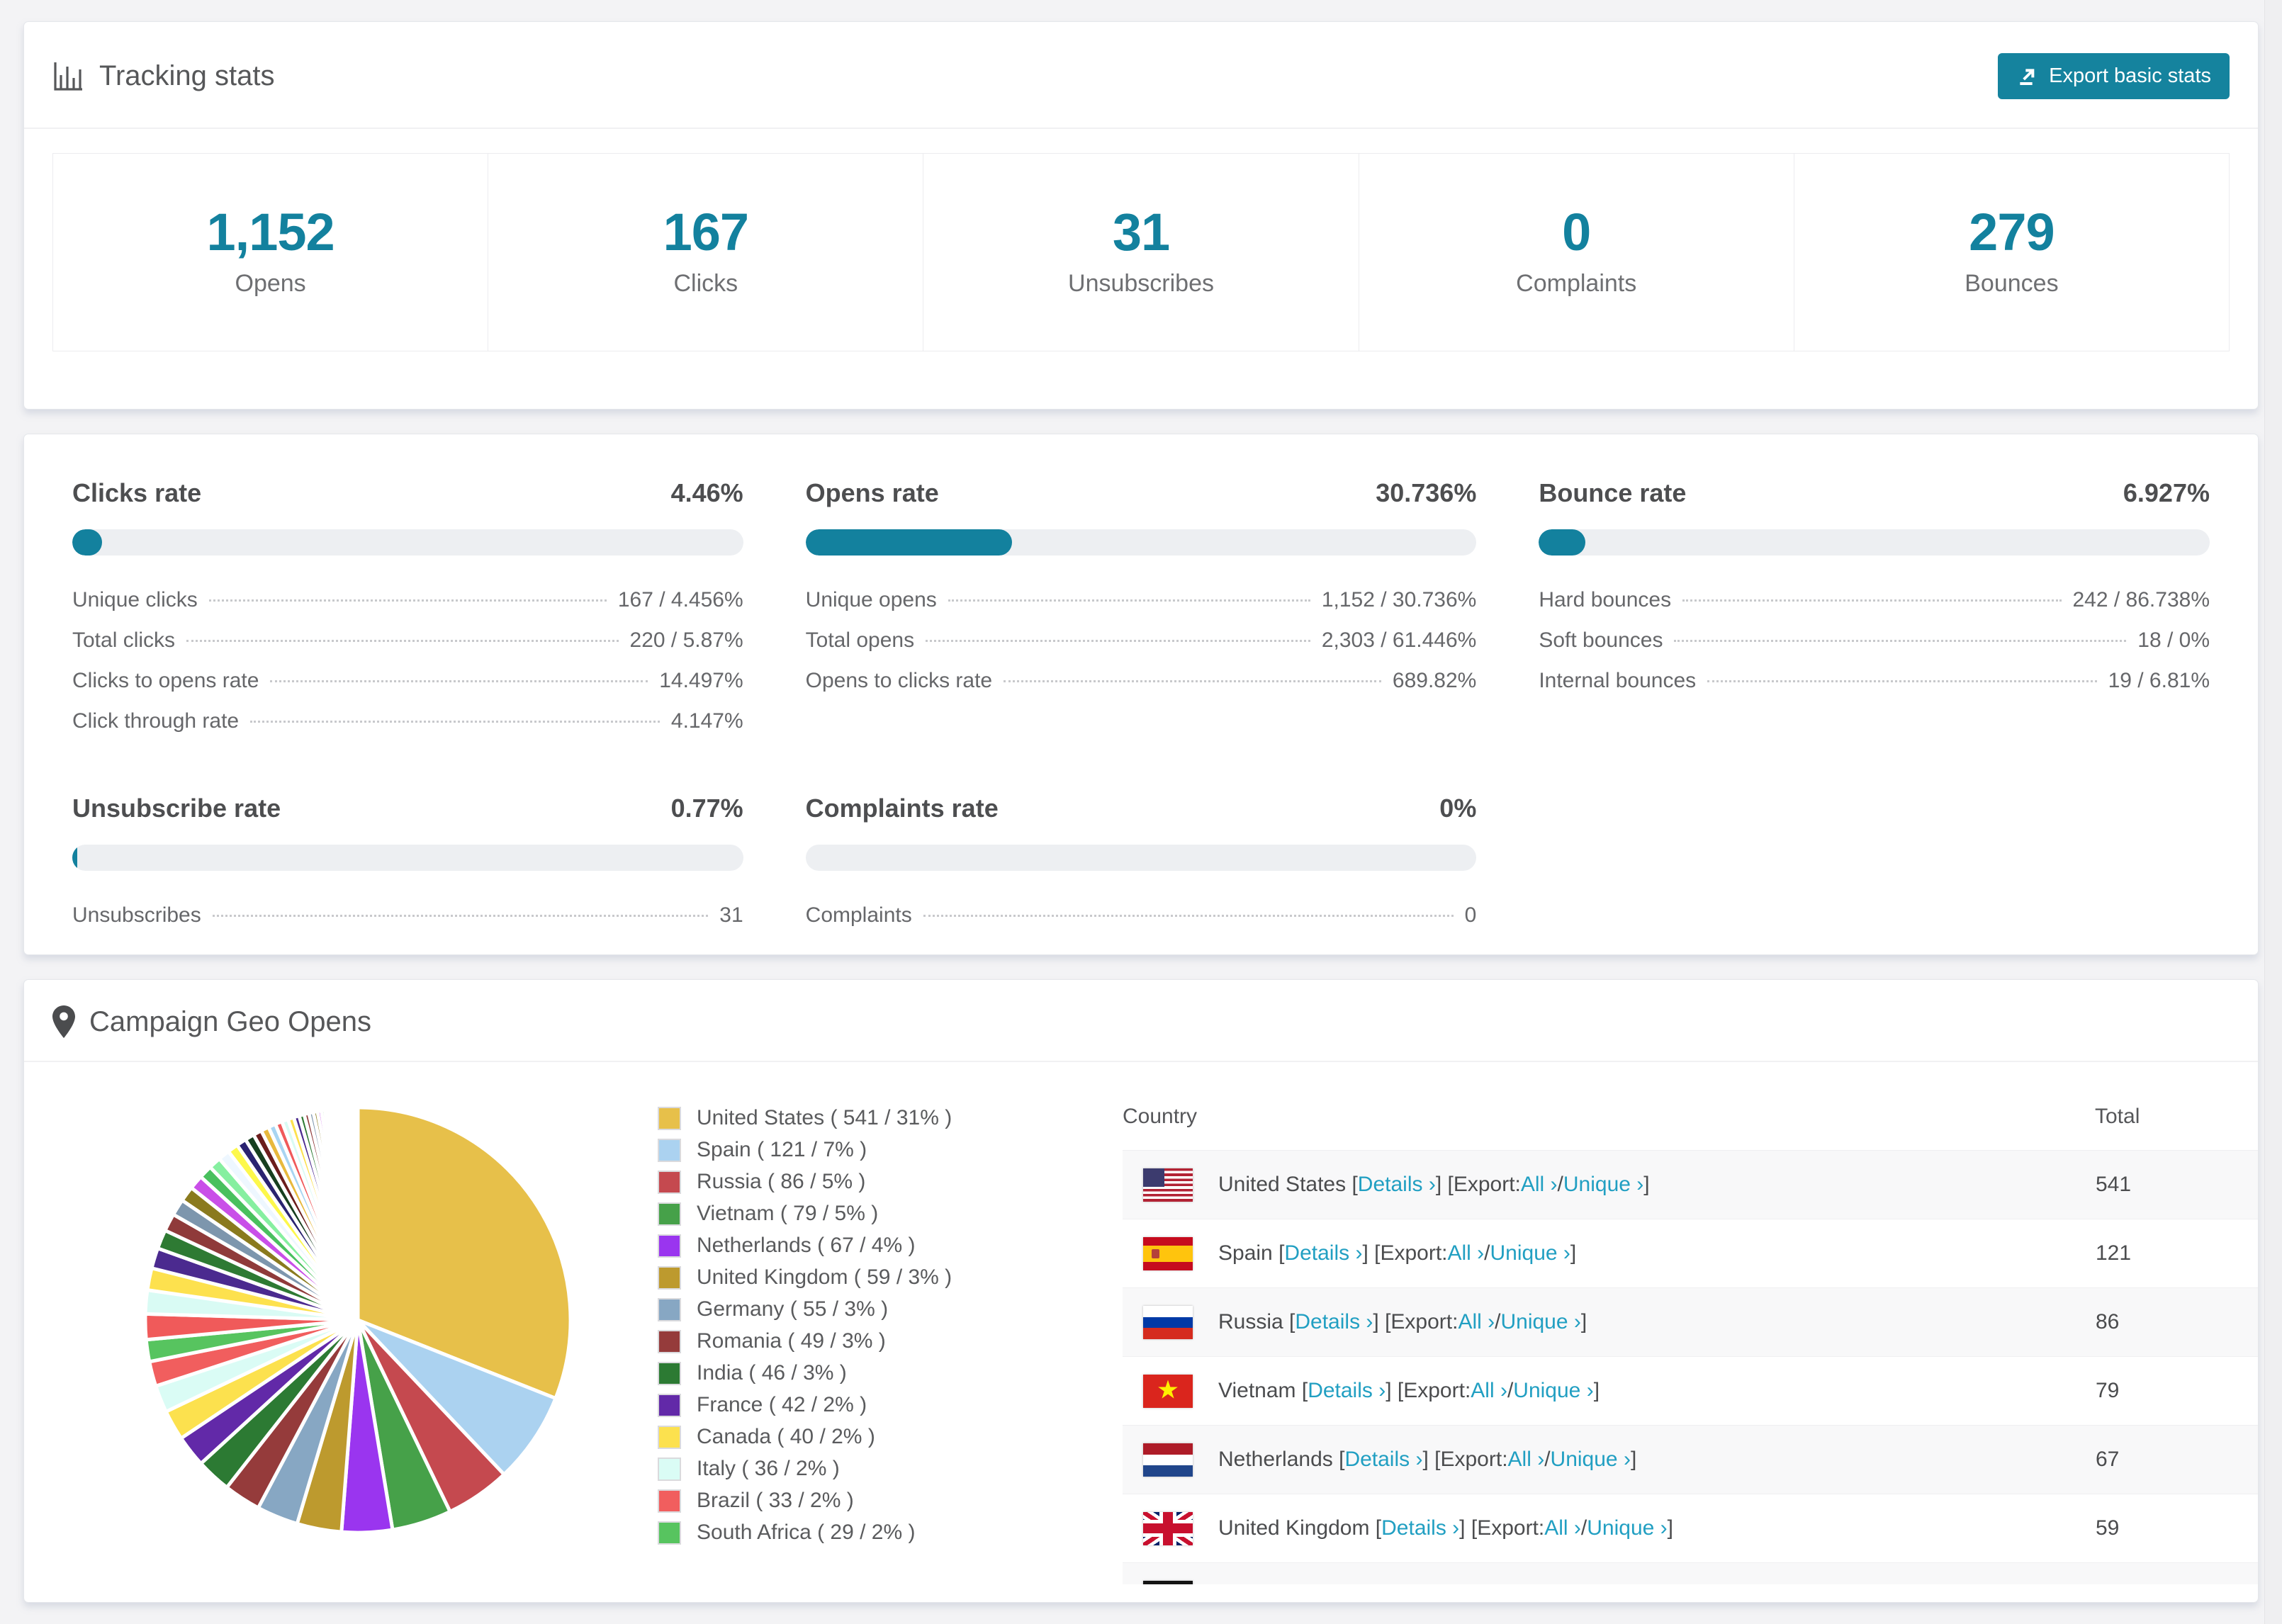 The image size is (2282, 1624). I want to click on stat-label: Opens, so click(270, 283).